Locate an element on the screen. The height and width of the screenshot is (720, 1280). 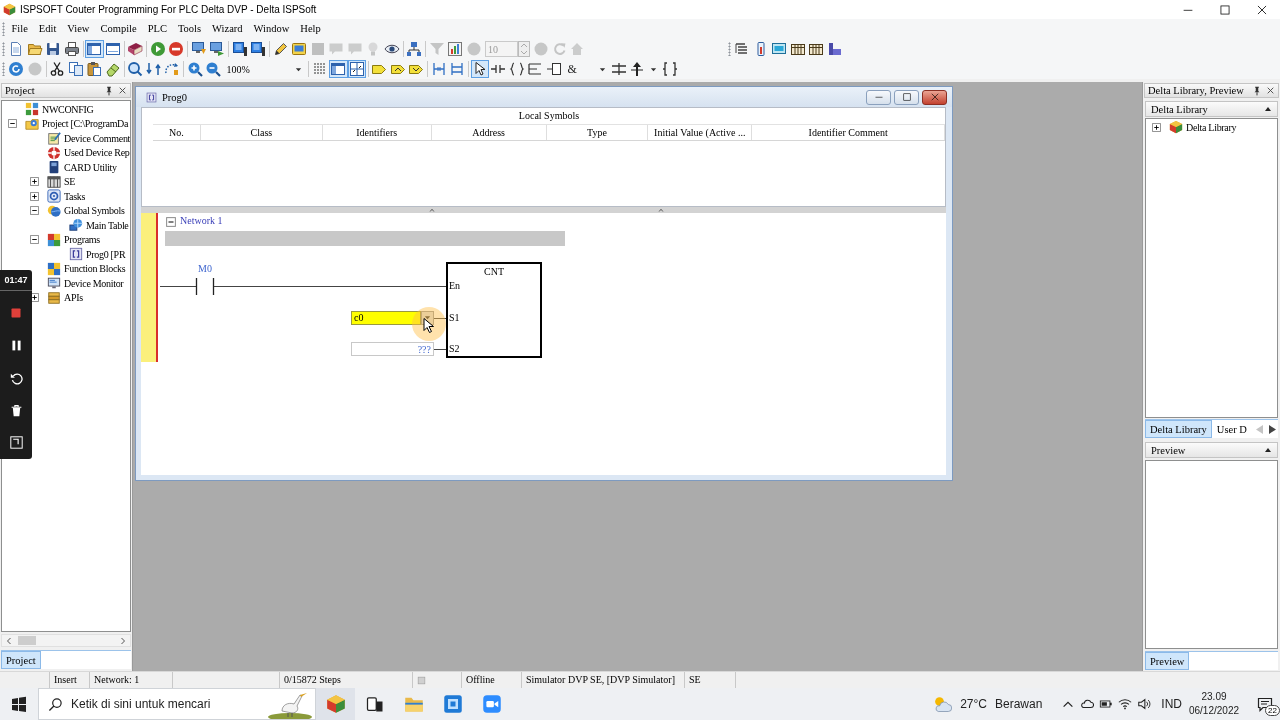
zoom-field: 100% is located at coordinates (259, 69).